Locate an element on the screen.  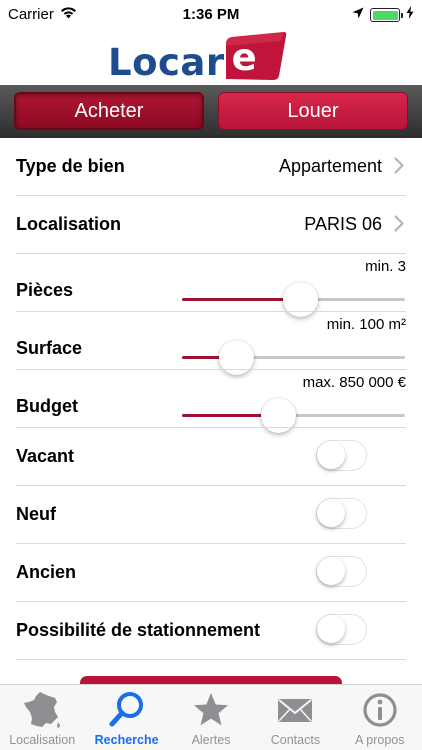
new-toggle is located at coordinates (341, 513).